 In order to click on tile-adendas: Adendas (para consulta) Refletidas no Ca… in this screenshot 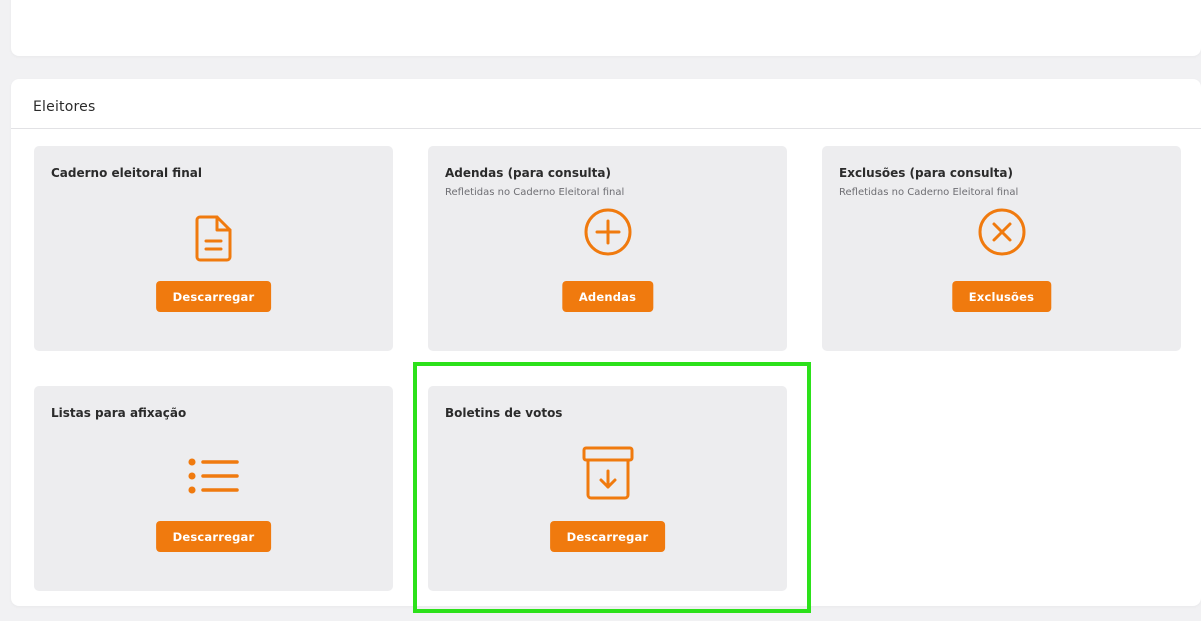, I will do `click(607, 248)`.